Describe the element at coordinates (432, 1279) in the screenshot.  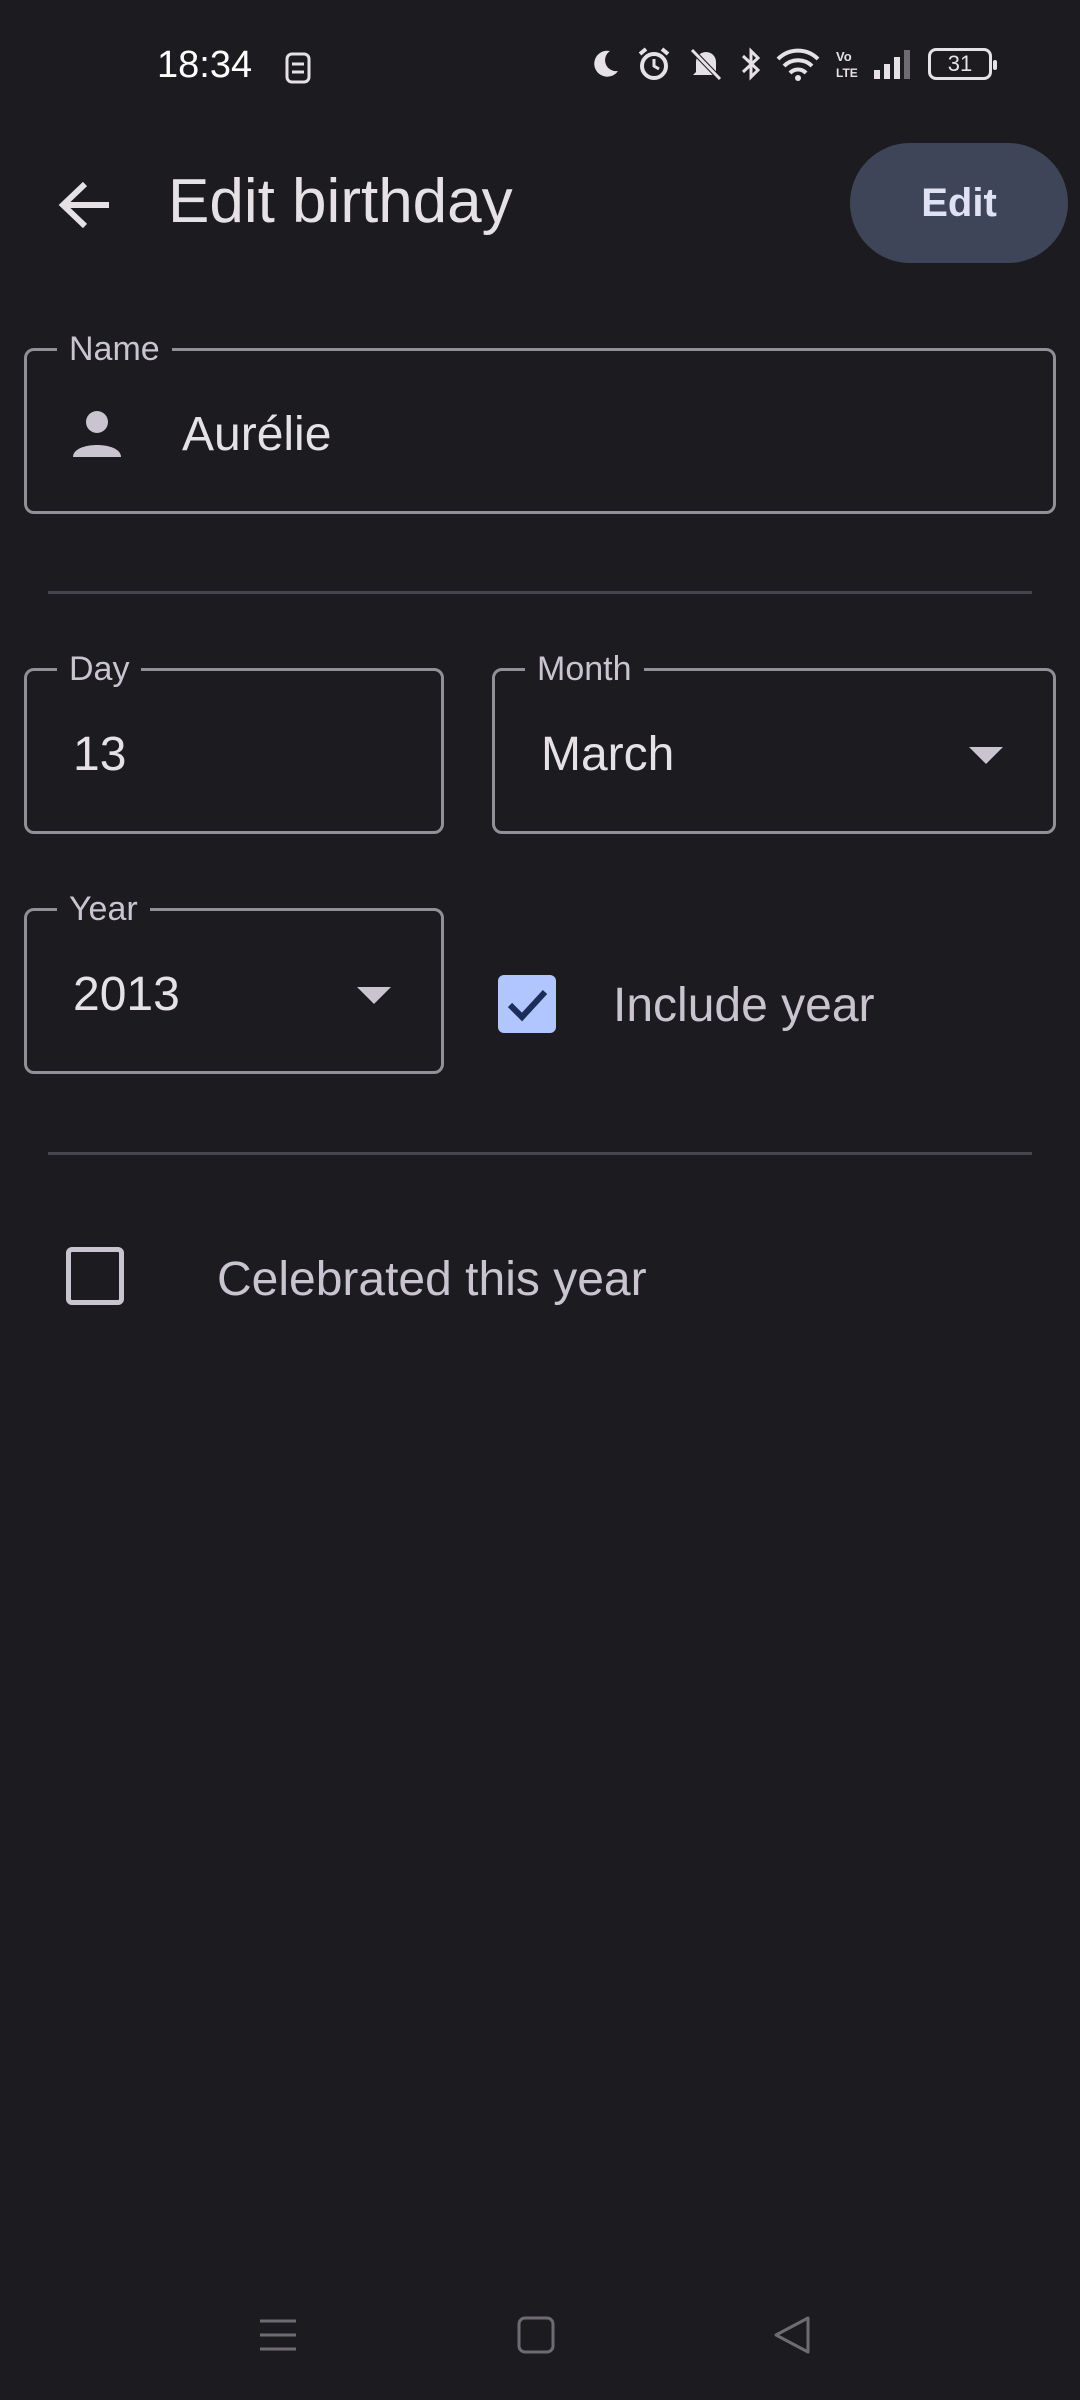
I see `celebrated-label: Celebrated this year` at that location.